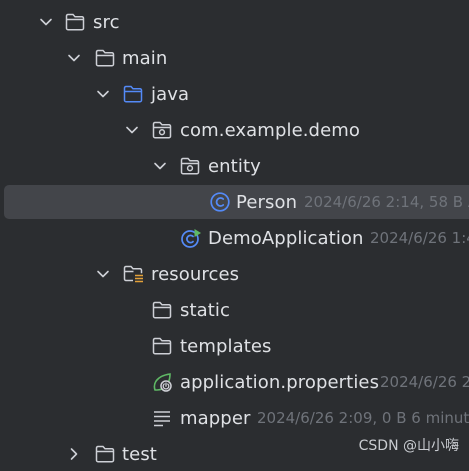 This screenshot has height=471, width=469. I want to click on tree-node-label: application.properties, so click(280, 382).